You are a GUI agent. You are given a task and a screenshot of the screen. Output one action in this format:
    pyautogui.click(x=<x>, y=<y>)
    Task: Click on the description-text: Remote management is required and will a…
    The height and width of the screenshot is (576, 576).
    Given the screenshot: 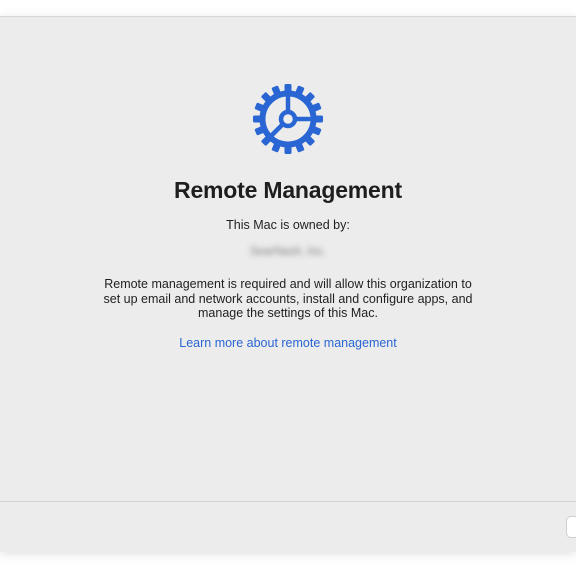 What is the action you would take?
    pyautogui.click(x=288, y=298)
    